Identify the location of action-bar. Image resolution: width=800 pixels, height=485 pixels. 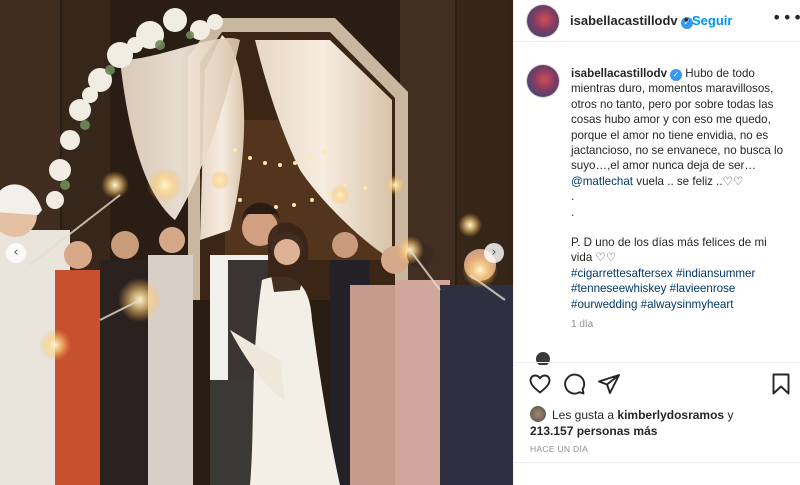
(657, 382).